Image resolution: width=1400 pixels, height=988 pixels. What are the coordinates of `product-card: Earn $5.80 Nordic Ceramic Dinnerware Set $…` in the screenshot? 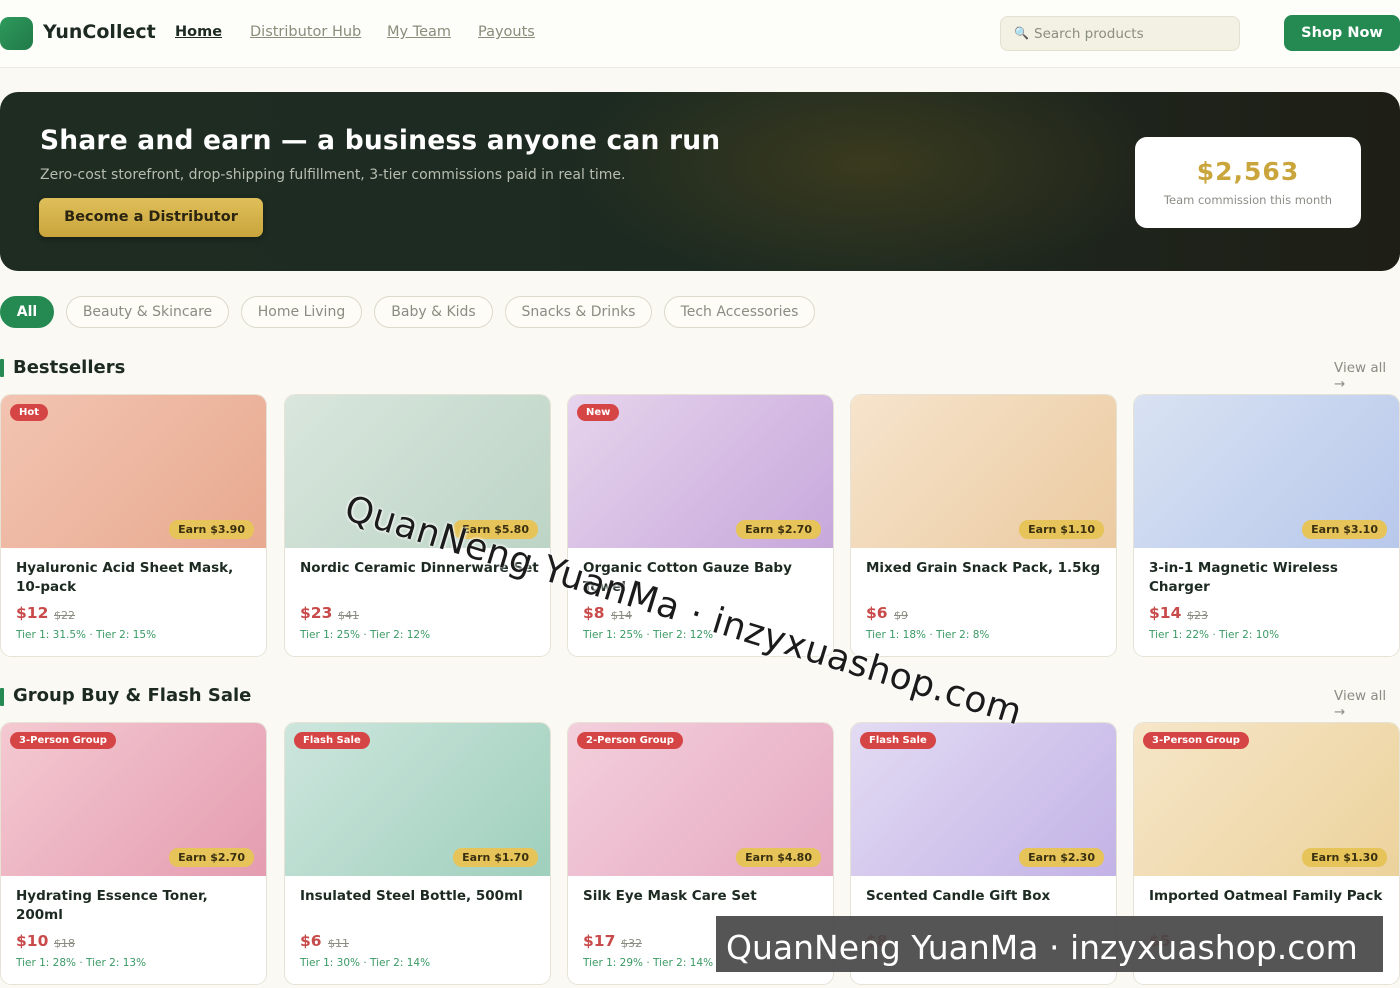 It's located at (417, 525).